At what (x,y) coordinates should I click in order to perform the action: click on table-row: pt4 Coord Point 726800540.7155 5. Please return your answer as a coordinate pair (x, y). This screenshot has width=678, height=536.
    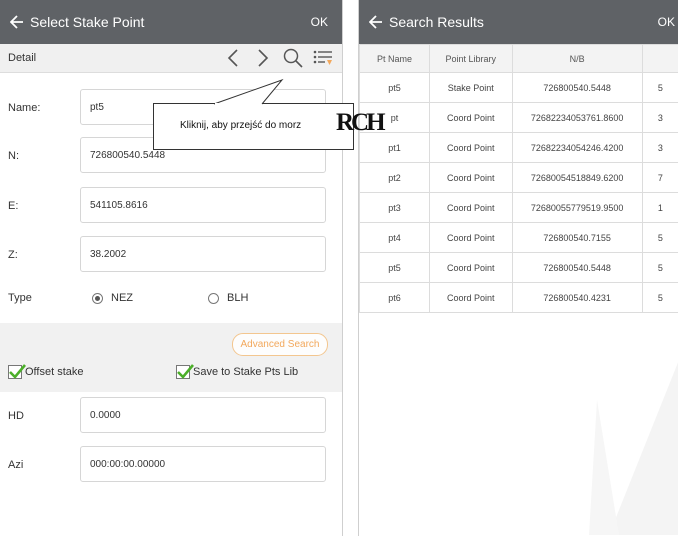
    Looking at the image, I should click on (518, 237).